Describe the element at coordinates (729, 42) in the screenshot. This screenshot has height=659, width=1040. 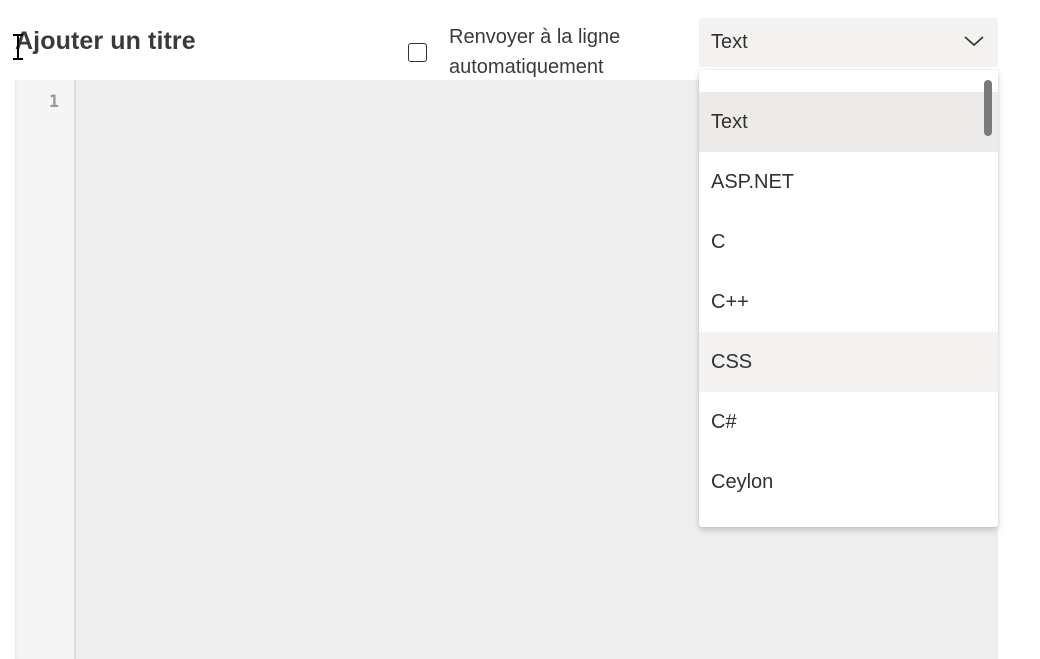
I see `language-select-value: Text` at that location.